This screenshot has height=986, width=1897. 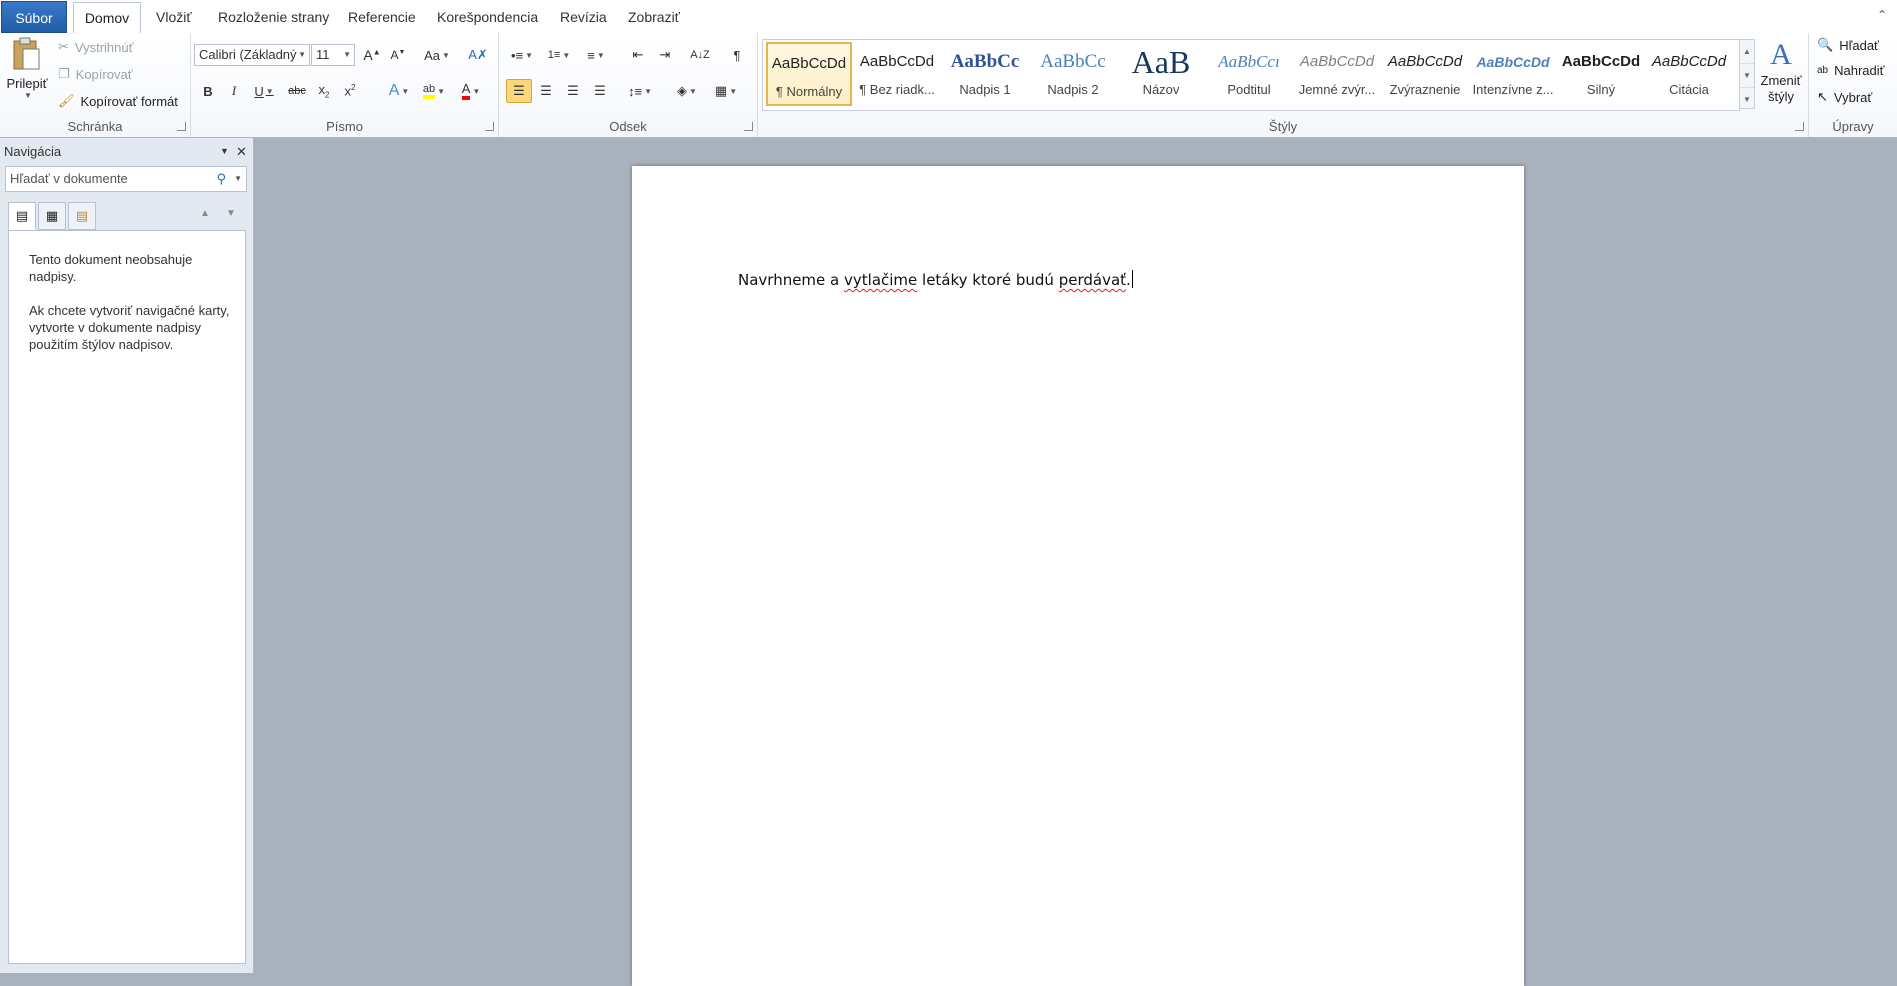 What do you see at coordinates (985, 74) in the screenshot?
I see `style-heading-1: AaBbCc Nadpis 1` at bounding box center [985, 74].